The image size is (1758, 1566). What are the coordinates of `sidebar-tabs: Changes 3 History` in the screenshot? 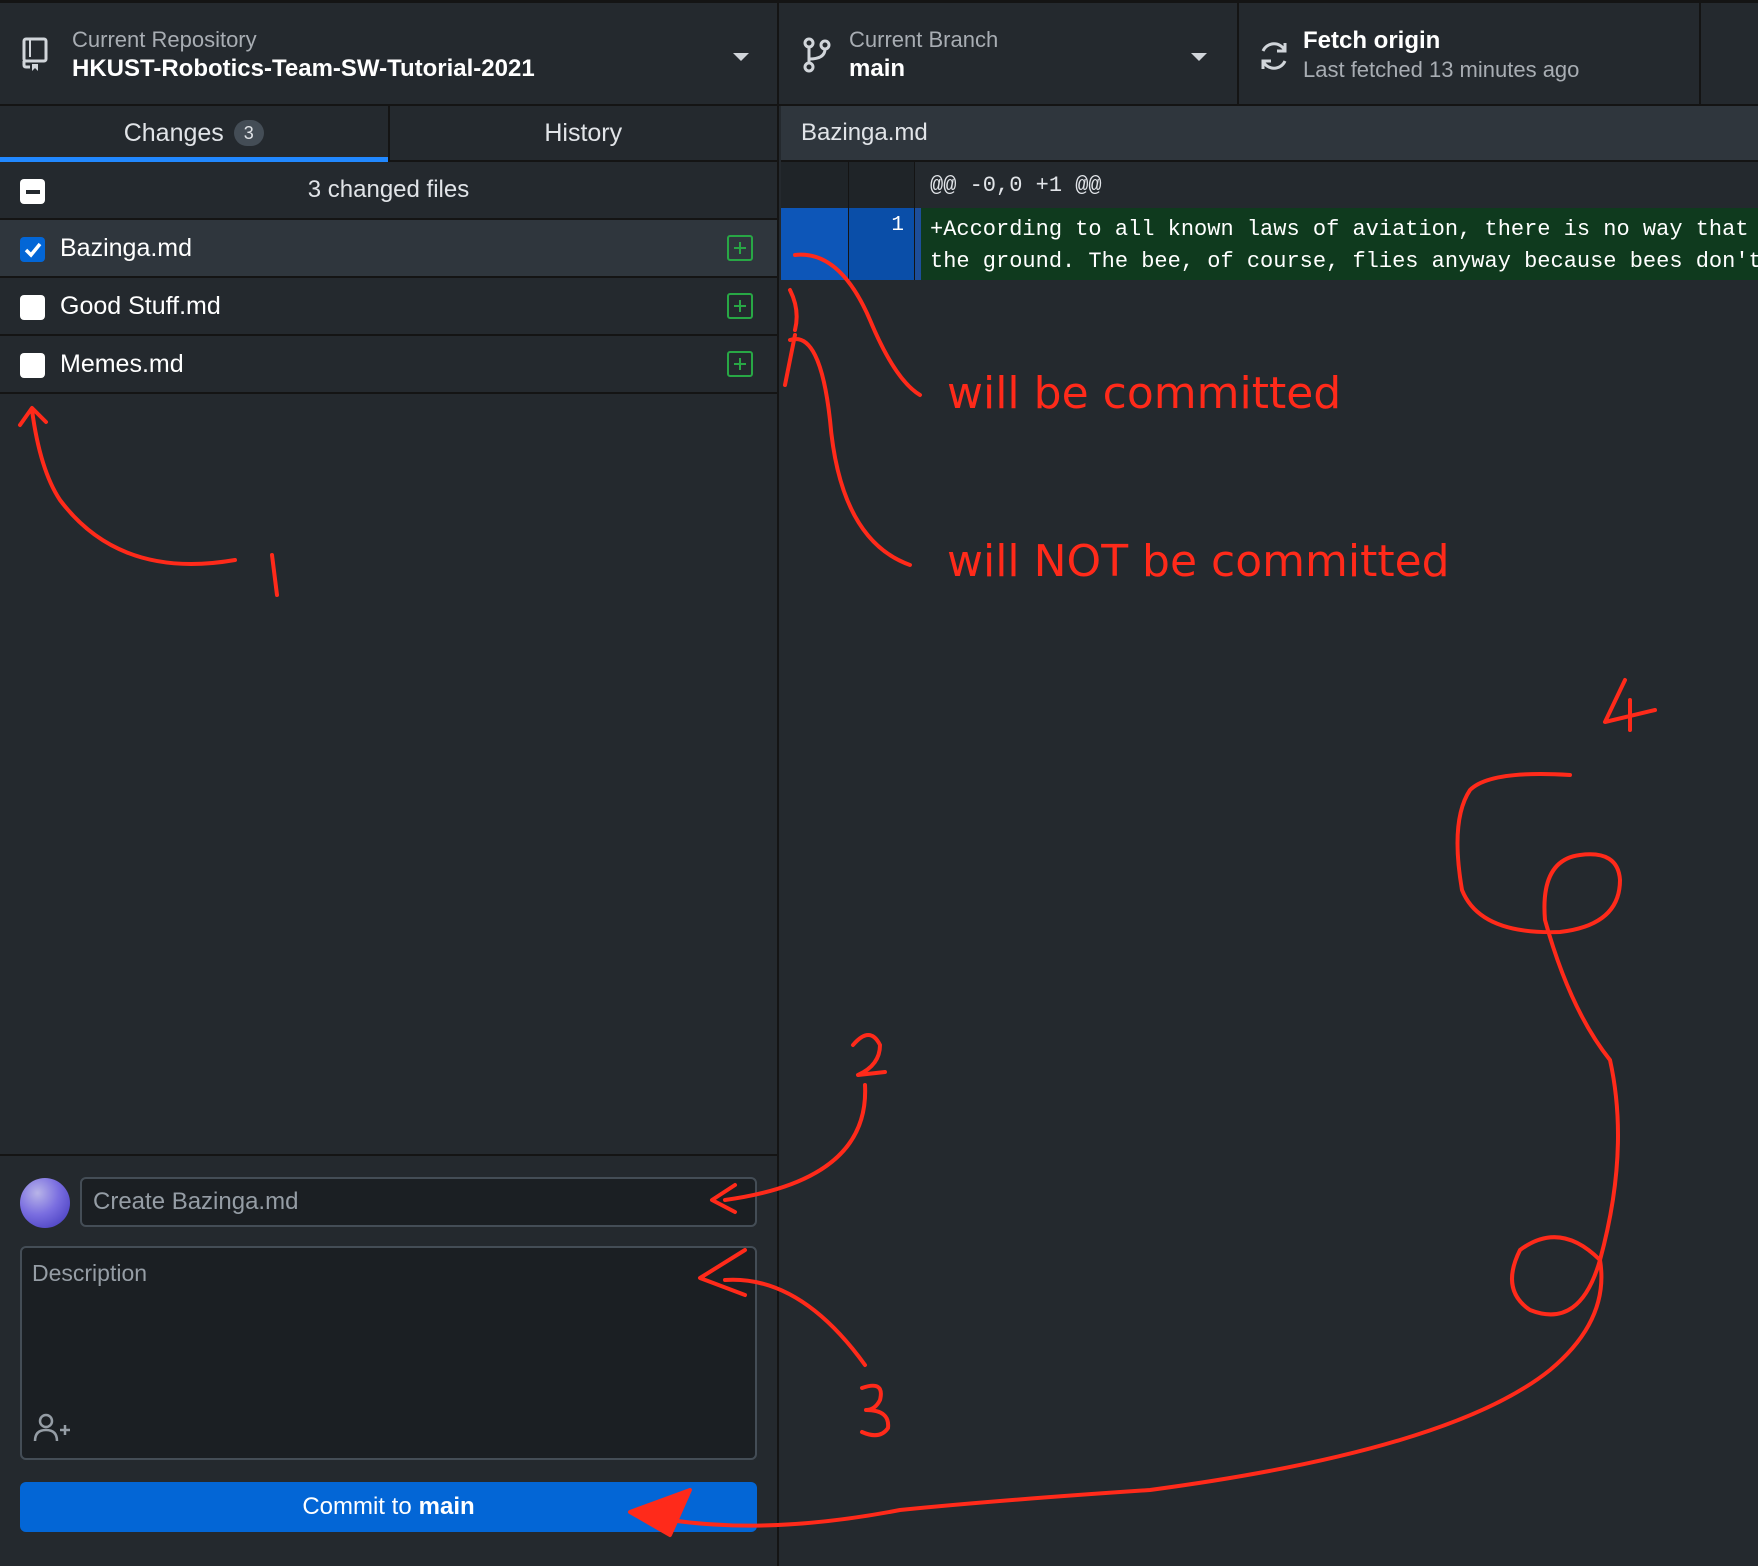 It's located at (388, 134).